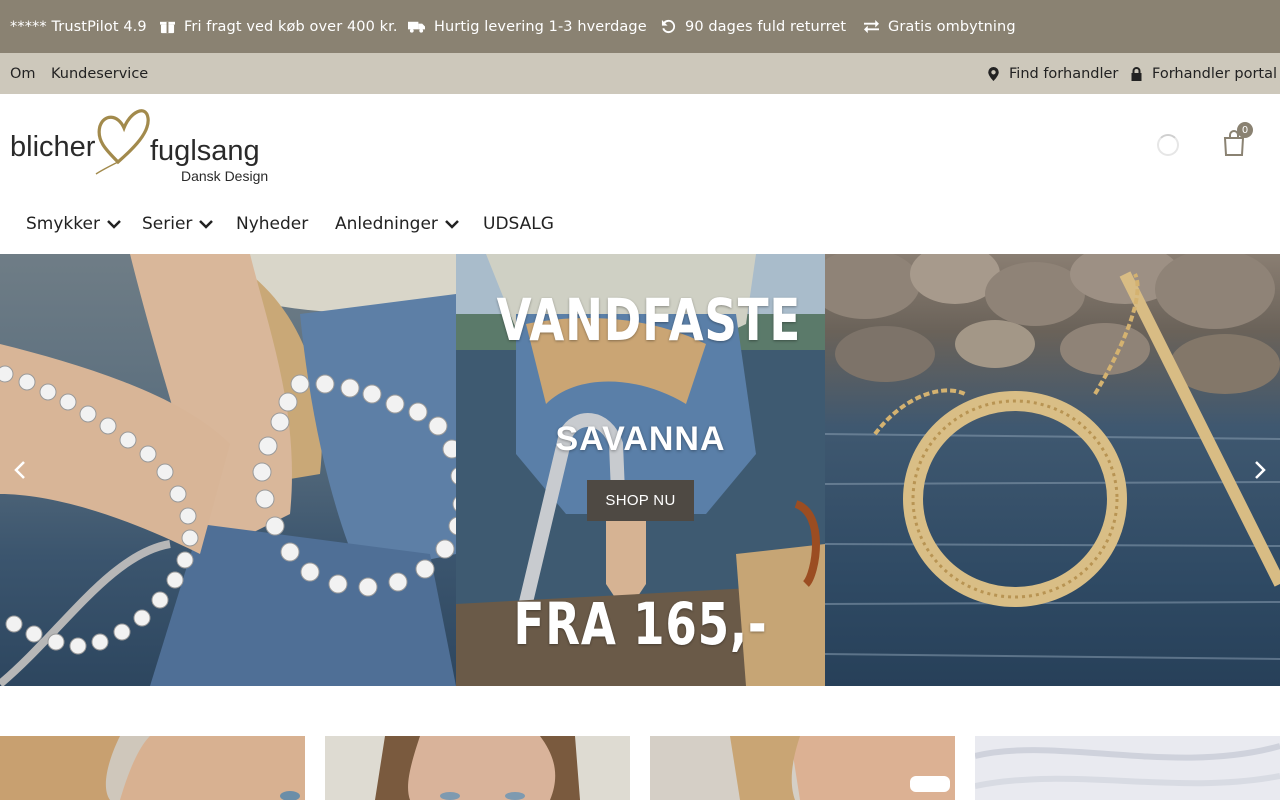 Image resolution: width=1280 pixels, height=800 pixels. Describe the element at coordinates (272, 224) in the screenshot. I see `nav-item-nyheder: Nyheder` at that location.